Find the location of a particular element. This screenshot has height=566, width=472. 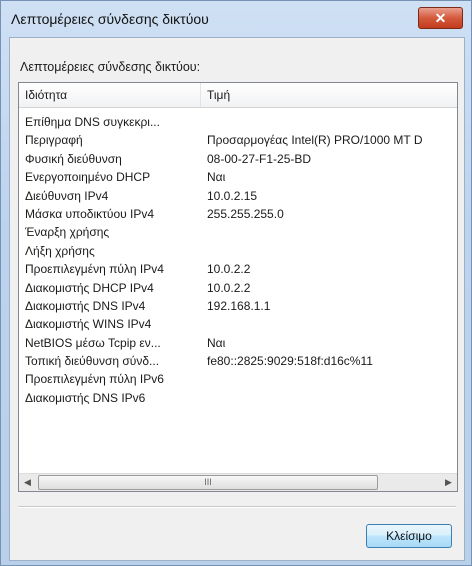

property-cell: Λήξη χρήσης is located at coordinates (60, 250).